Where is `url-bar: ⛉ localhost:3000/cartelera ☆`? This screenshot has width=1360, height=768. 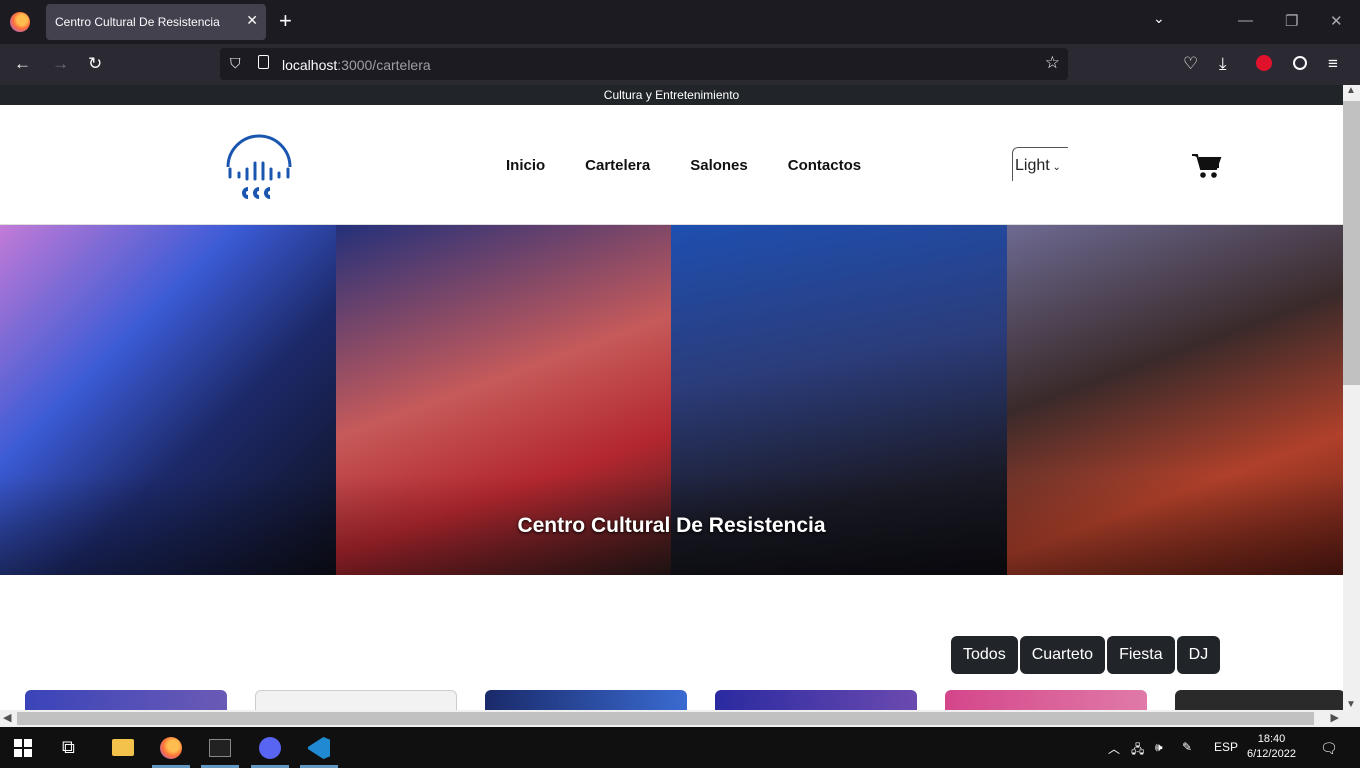
url-bar: ⛉ localhost:3000/cartelera ☆ is located at coordinates (644, 64).